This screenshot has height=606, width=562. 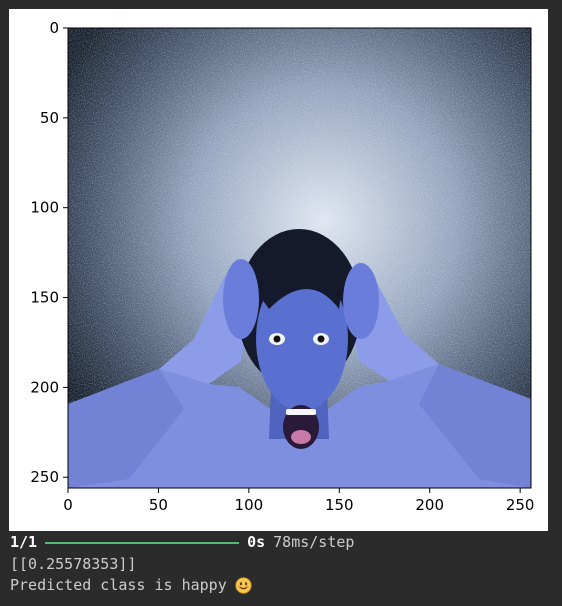 I want to click on y-tick-label: 50, so click(x=49, y=118).